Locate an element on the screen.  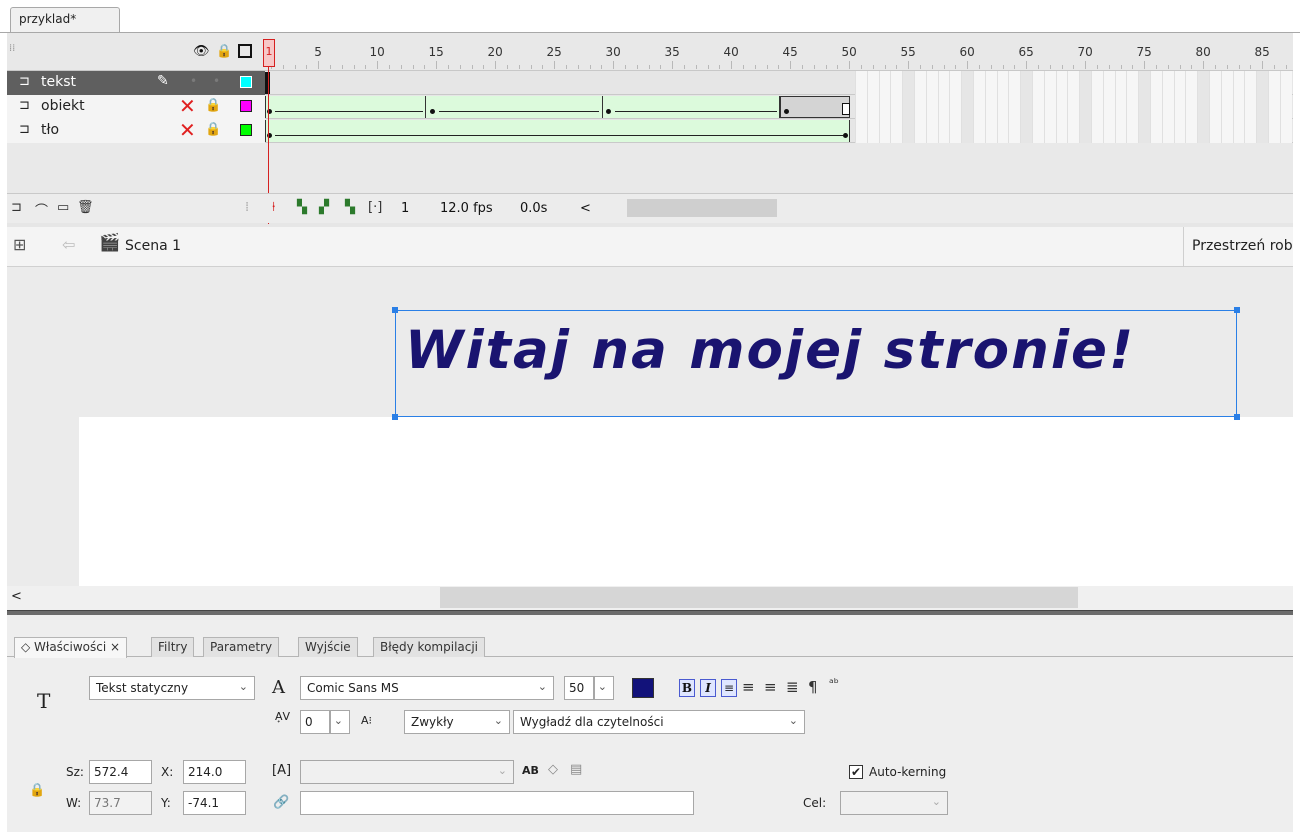
timeline-toggle-icon: ⊞ is located at coordinates (19, 244).